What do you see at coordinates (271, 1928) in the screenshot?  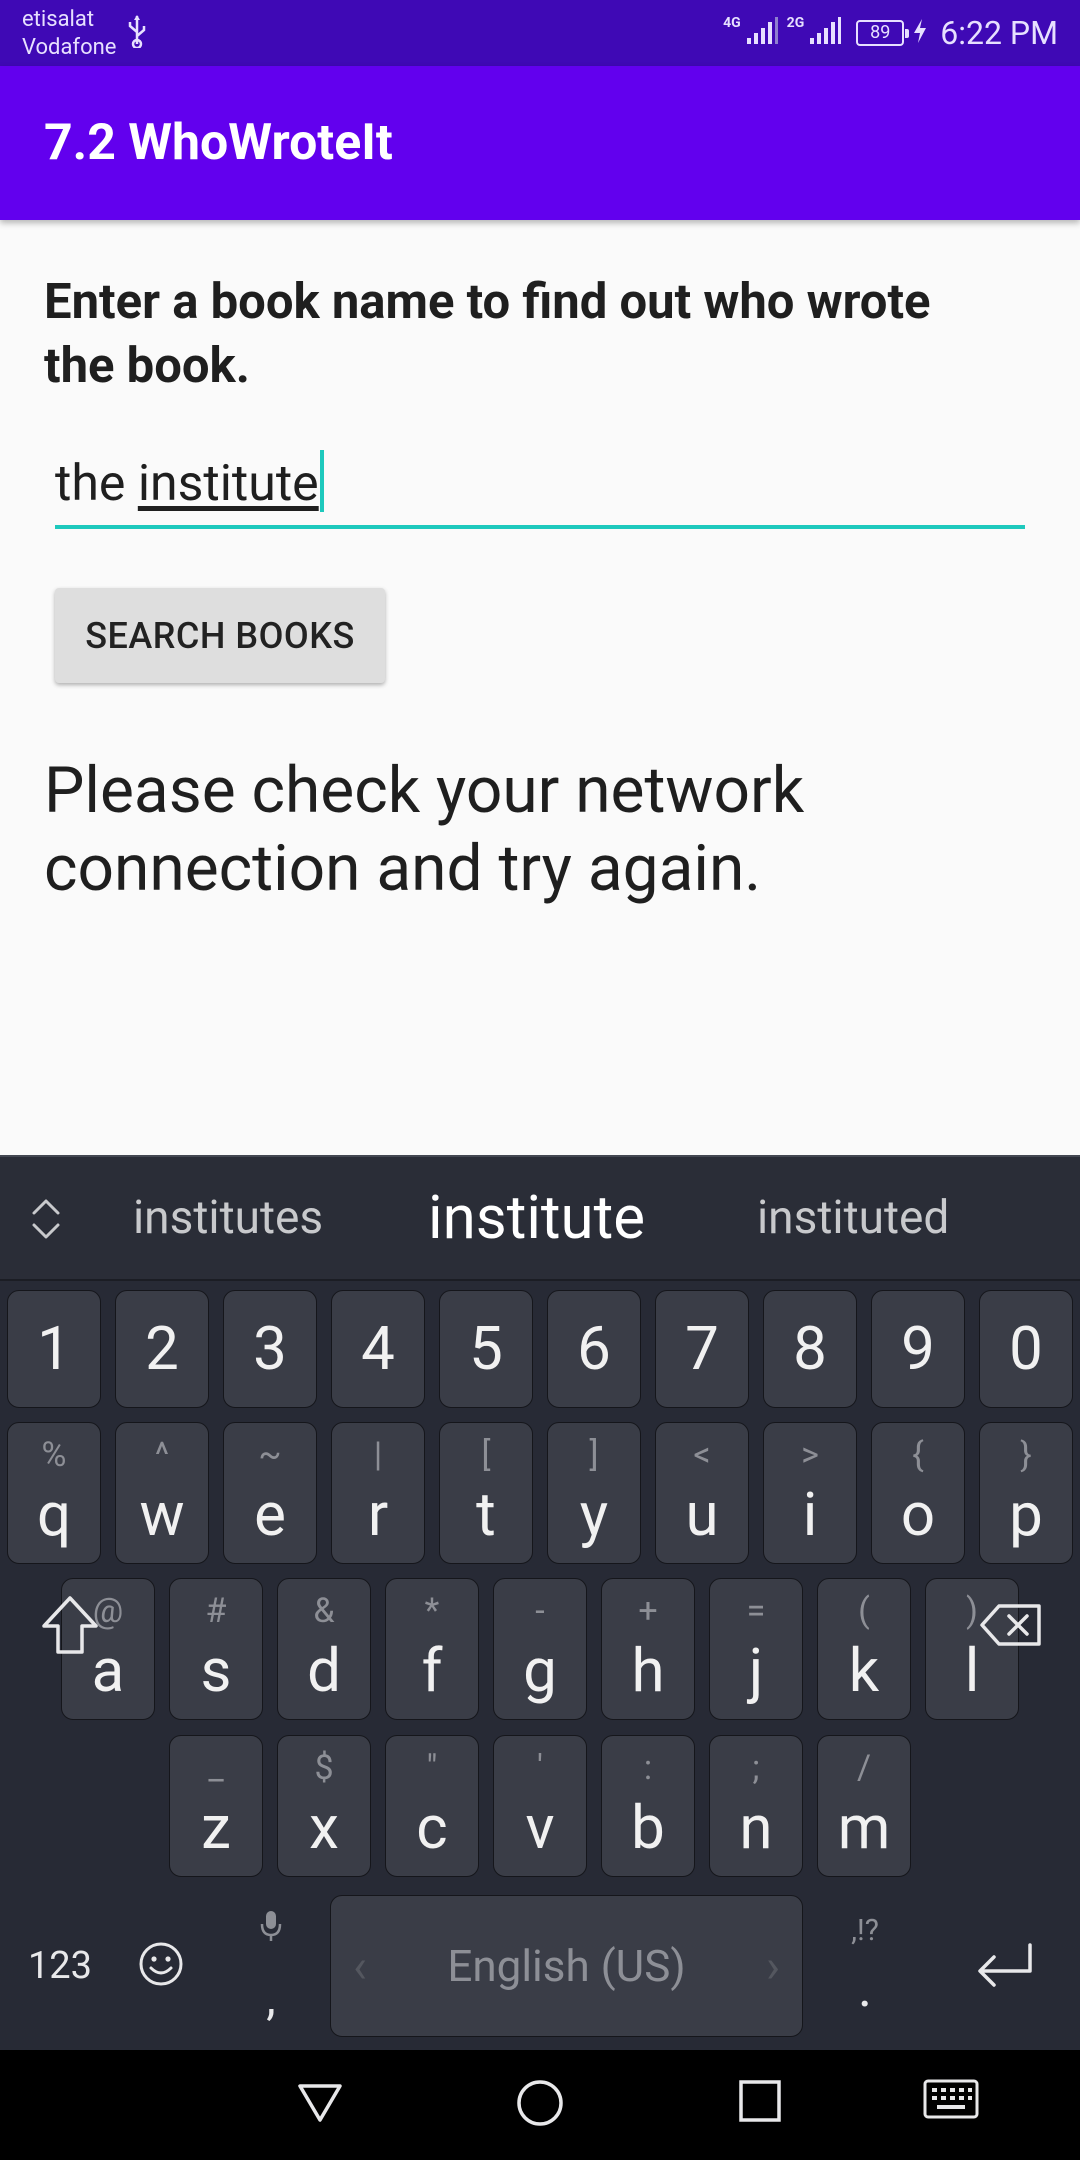 I see `mic-icon` at bounding box center [271, 1928].